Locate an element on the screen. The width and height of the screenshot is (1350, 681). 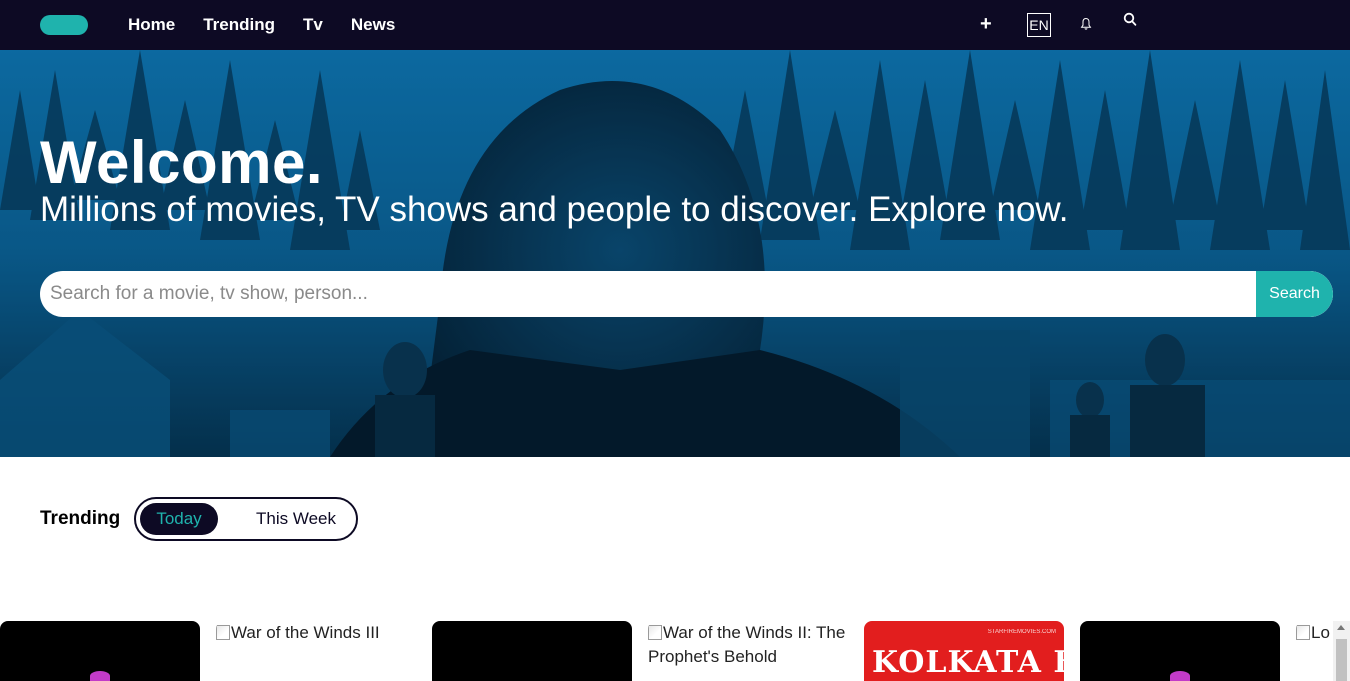
bell-icon is located at coordinates (1086, 26).